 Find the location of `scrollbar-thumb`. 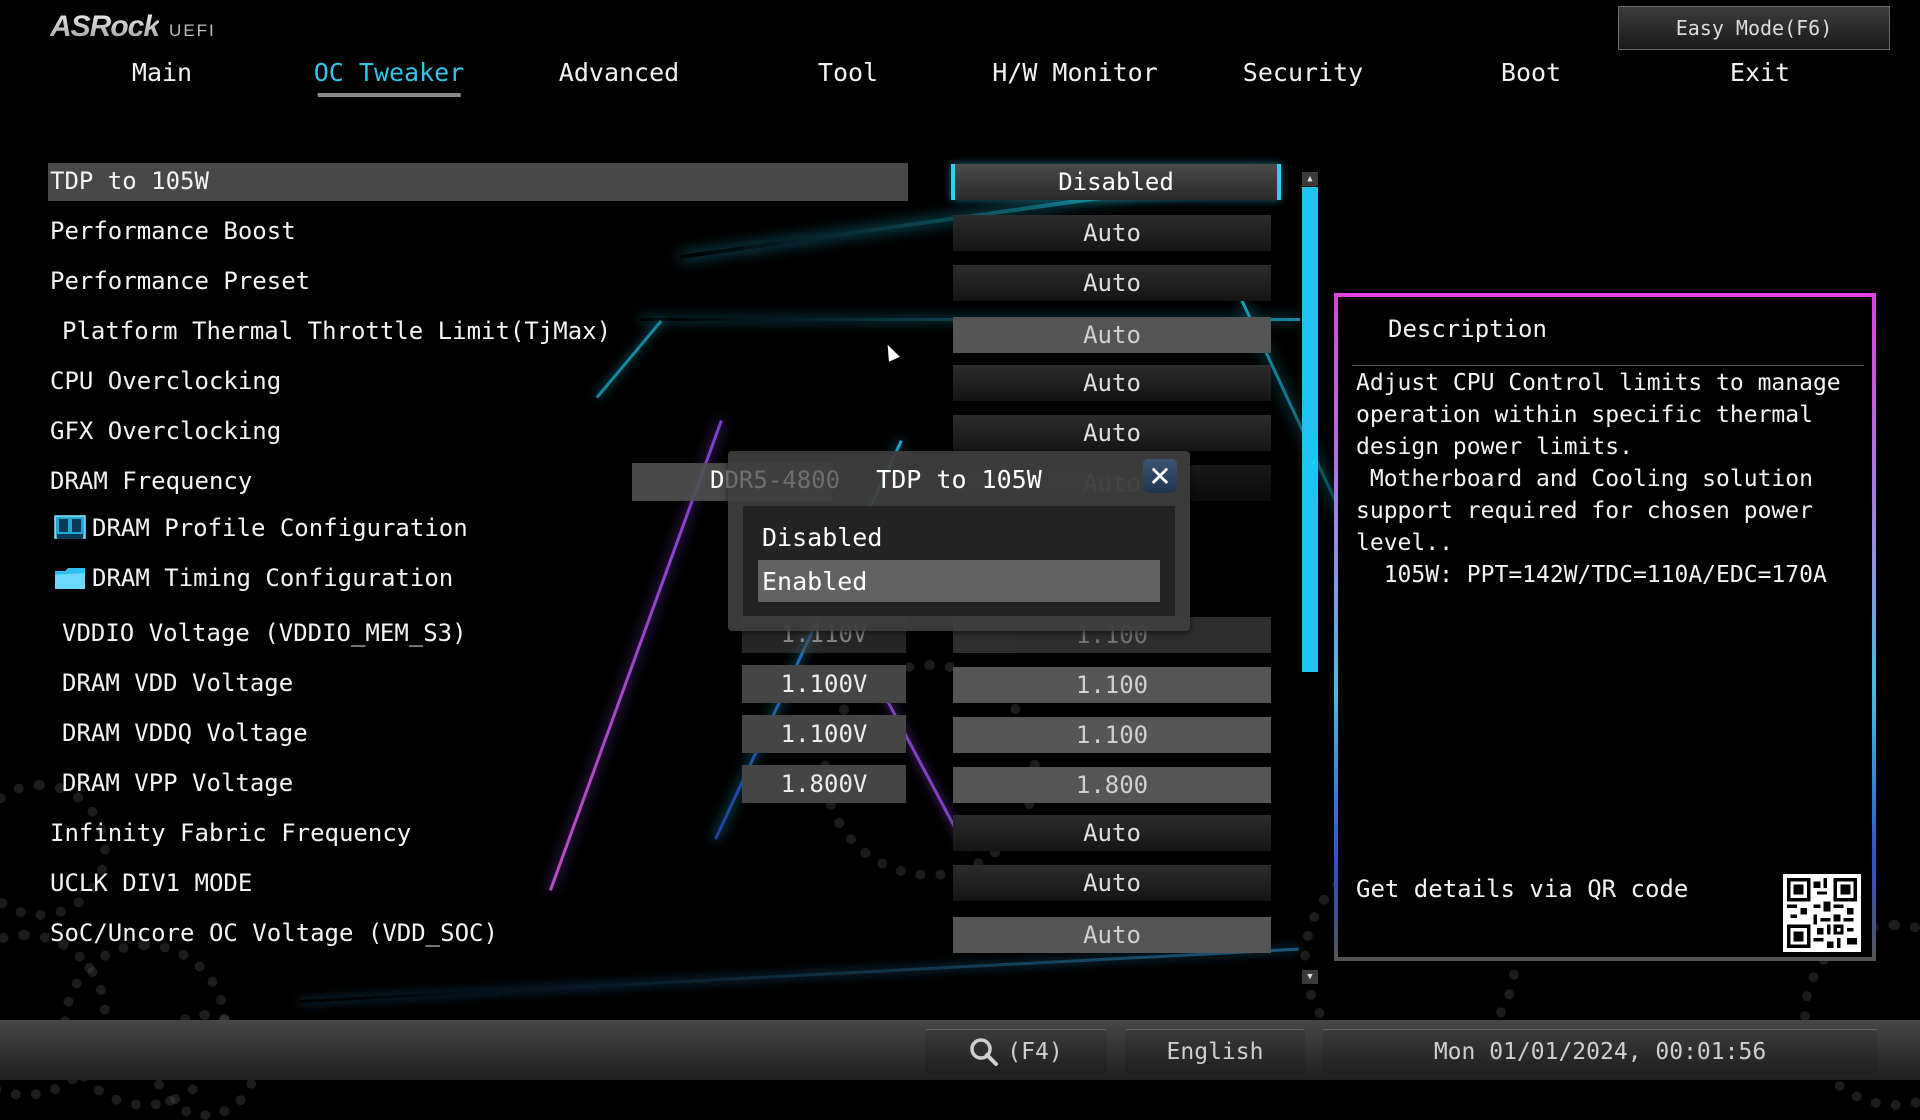

scrollbar-thumb is located at coordinates (1310, 429).